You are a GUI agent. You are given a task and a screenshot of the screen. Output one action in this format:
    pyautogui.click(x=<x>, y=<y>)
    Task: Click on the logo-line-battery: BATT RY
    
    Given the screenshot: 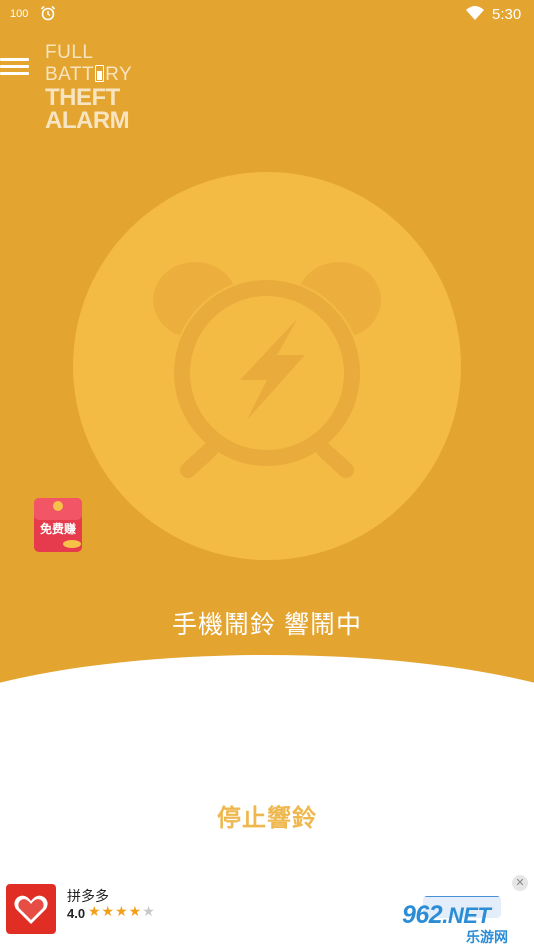 What is the action you would take?
    pyautogui.click(x=105, y=75)
    